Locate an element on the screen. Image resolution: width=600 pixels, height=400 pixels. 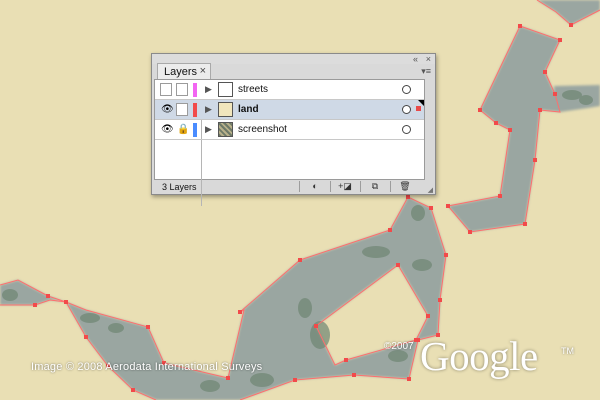
panel-tab-row: Layers × ▾≡ is located at coordinates (293, 71).